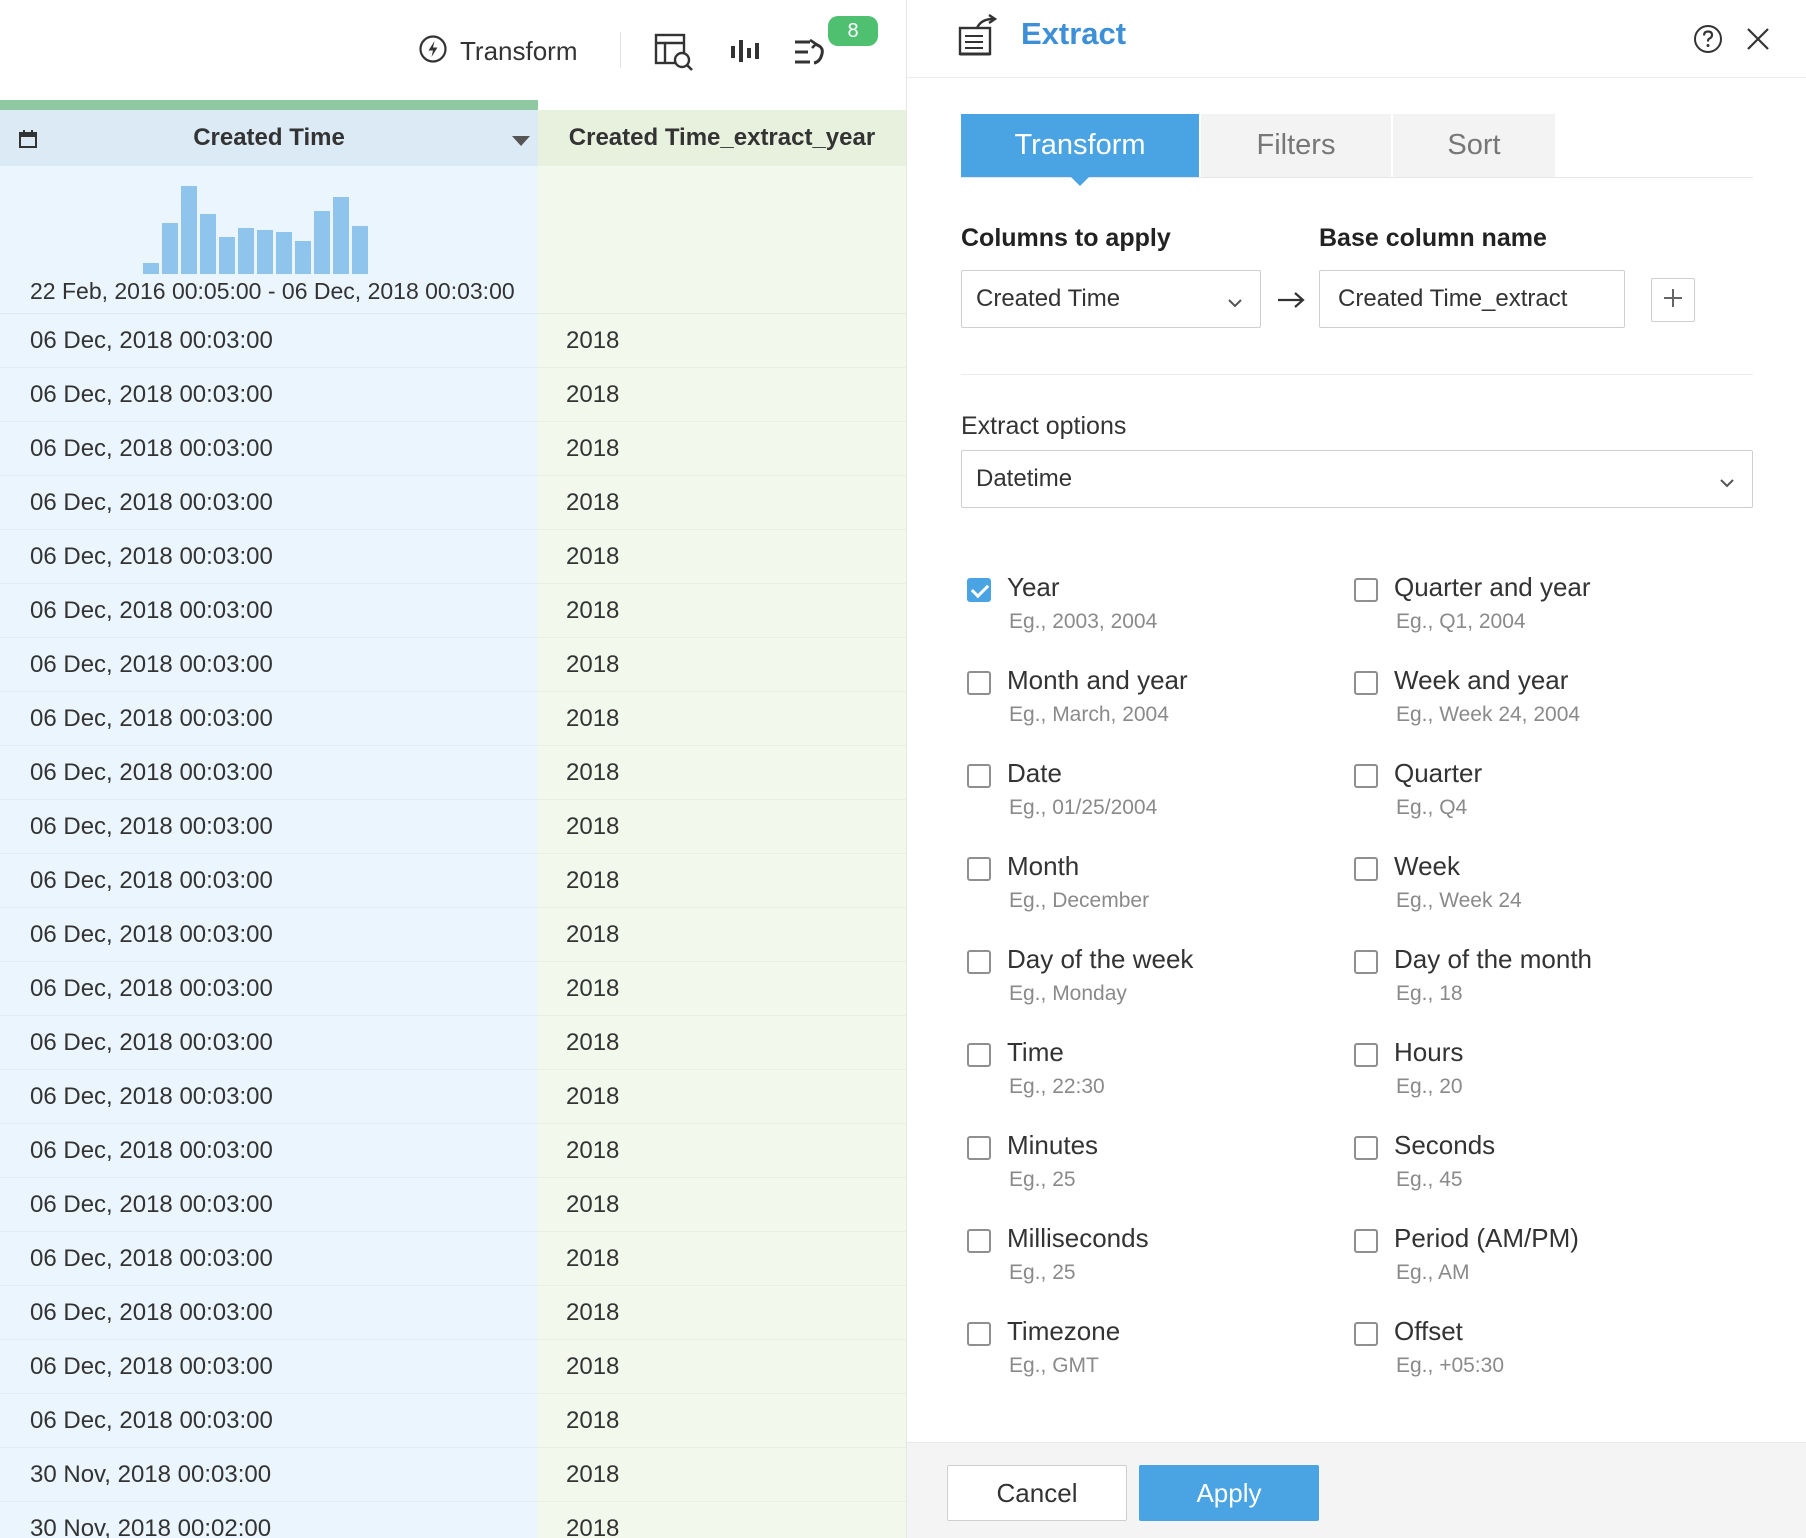 The height and width of the screenshot is (1538, 1806). Describe the element at coordinates (1066, 238) in the screenshot. I see `columns-to-apply-label: Columns to apply` at that location.